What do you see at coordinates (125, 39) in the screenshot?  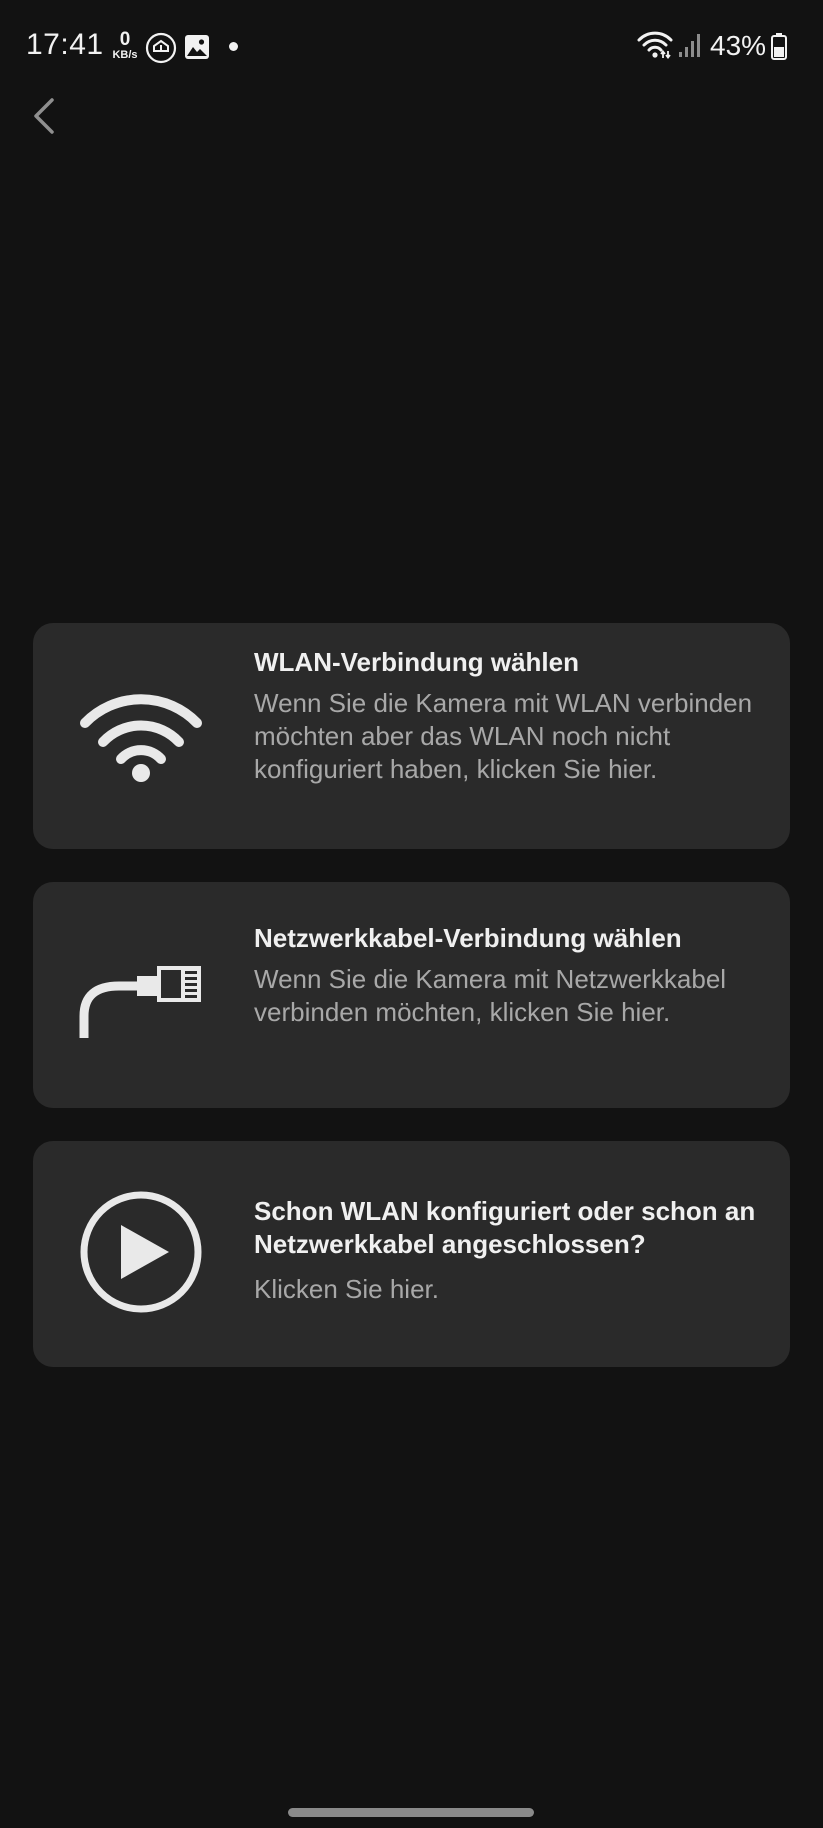 I see `net-speed-value: 0` at bounding box center [125, 39].